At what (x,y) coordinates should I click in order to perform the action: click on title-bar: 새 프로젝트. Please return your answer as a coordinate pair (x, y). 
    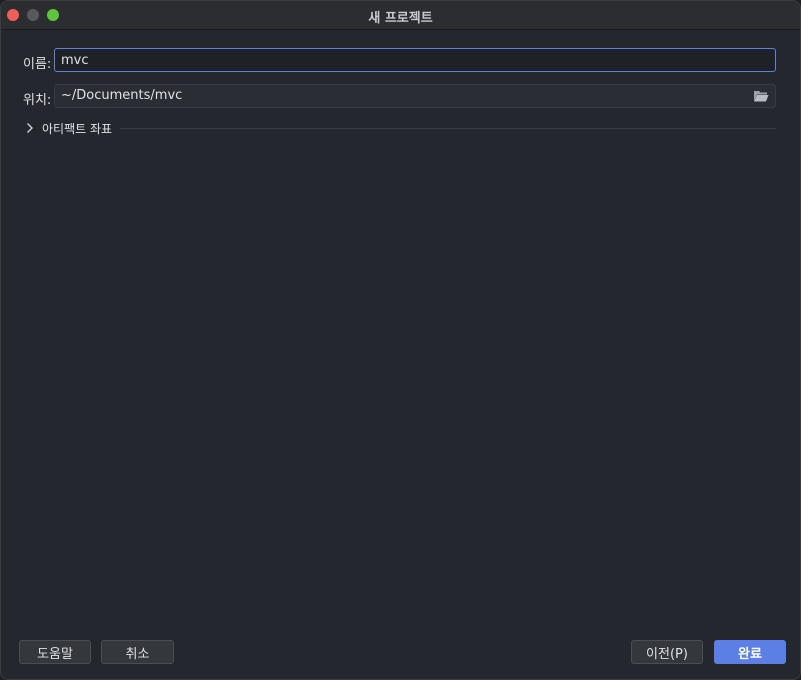
    Looking at the image, I should click on (400, 15).